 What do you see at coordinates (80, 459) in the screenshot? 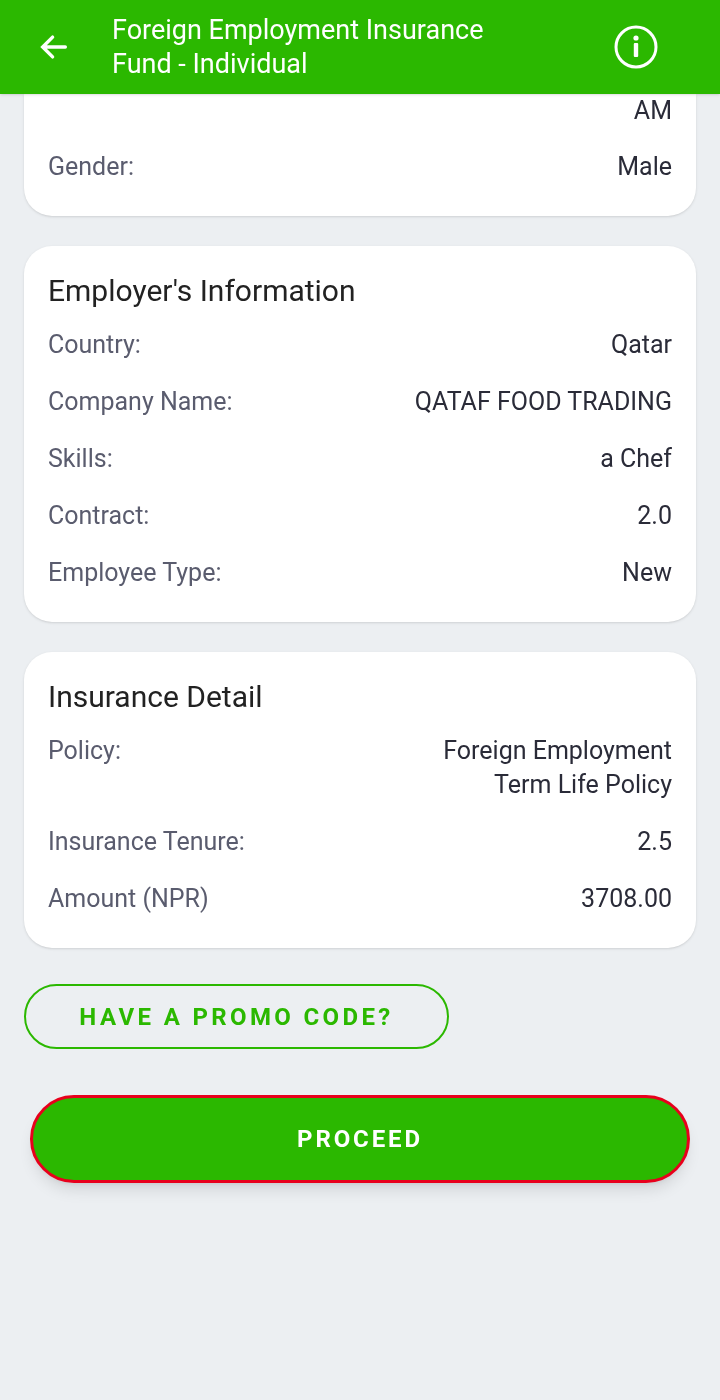
I see `field-label: Skills:` at bounding box center [80, 459].